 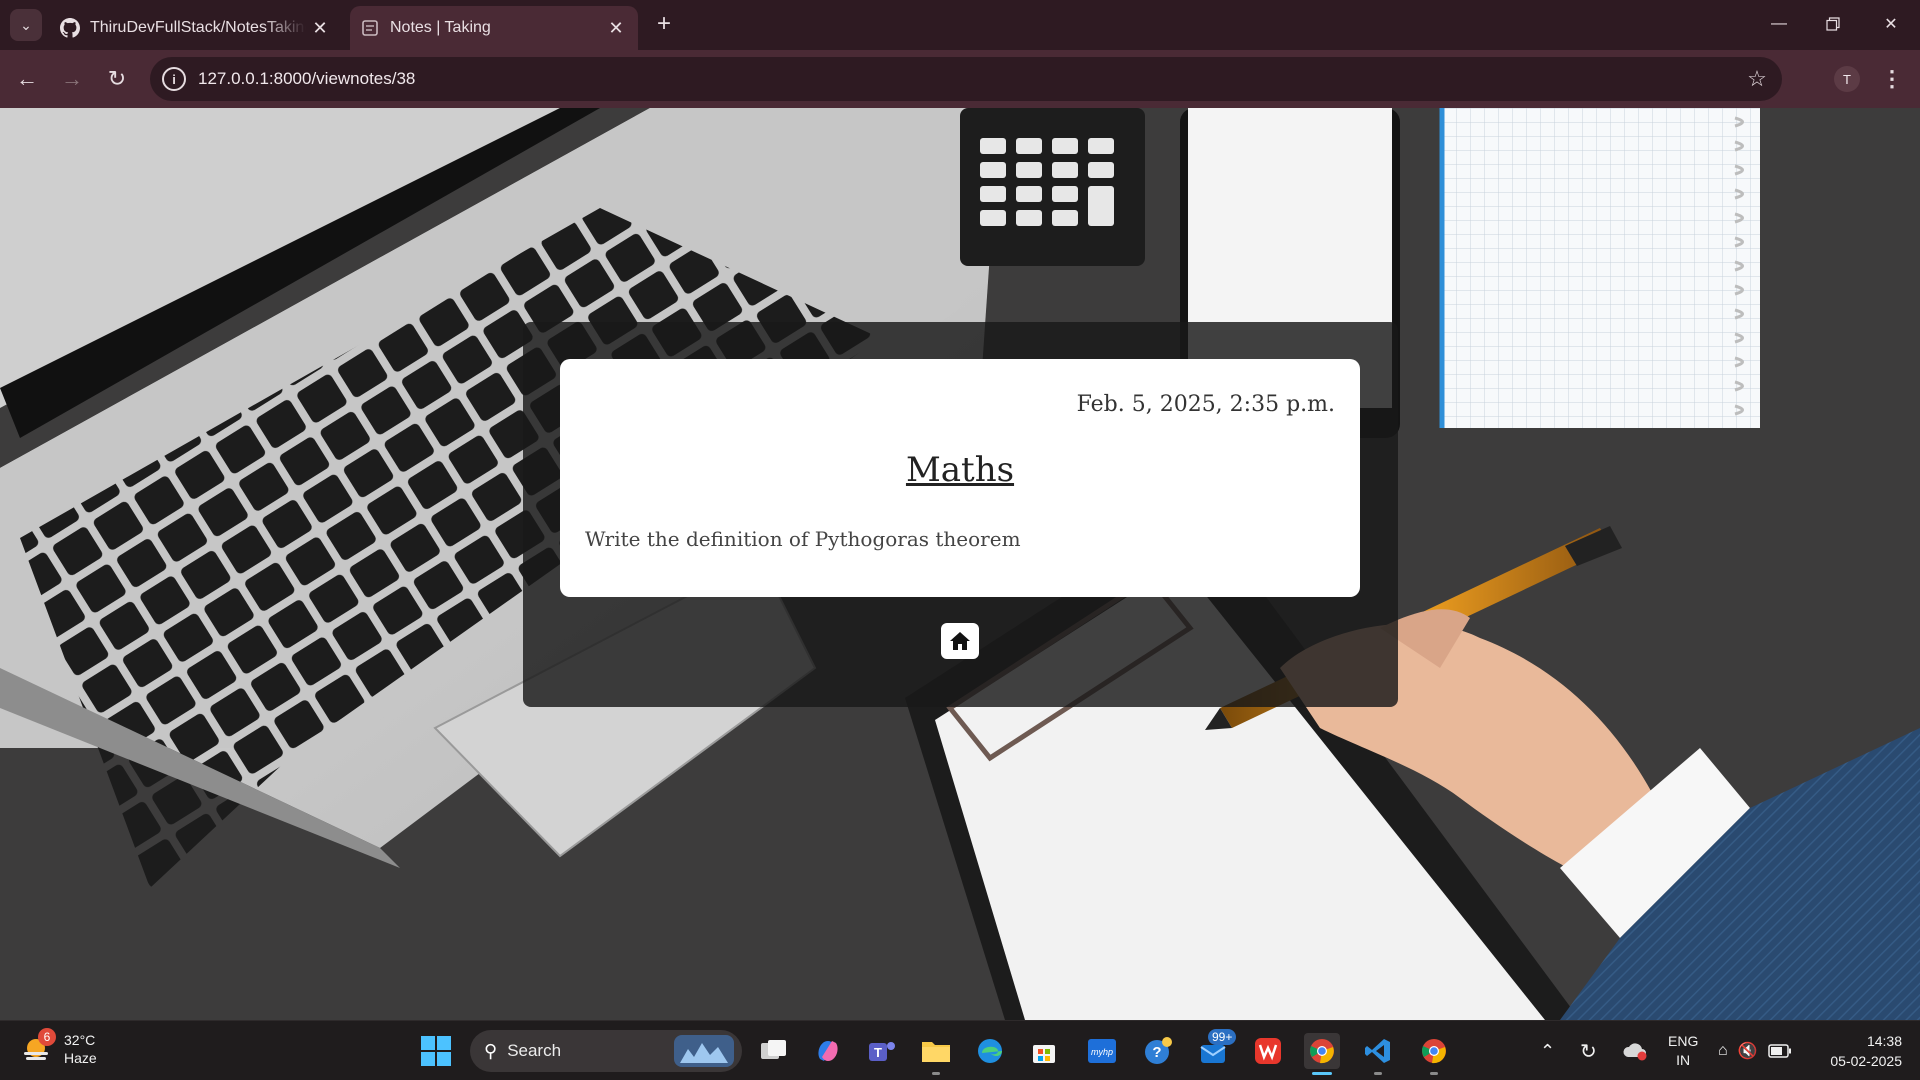 I want to click on tab-github: ThiruDevFullStack/NotesTaking/ ✕, so click(x=196, y=28).